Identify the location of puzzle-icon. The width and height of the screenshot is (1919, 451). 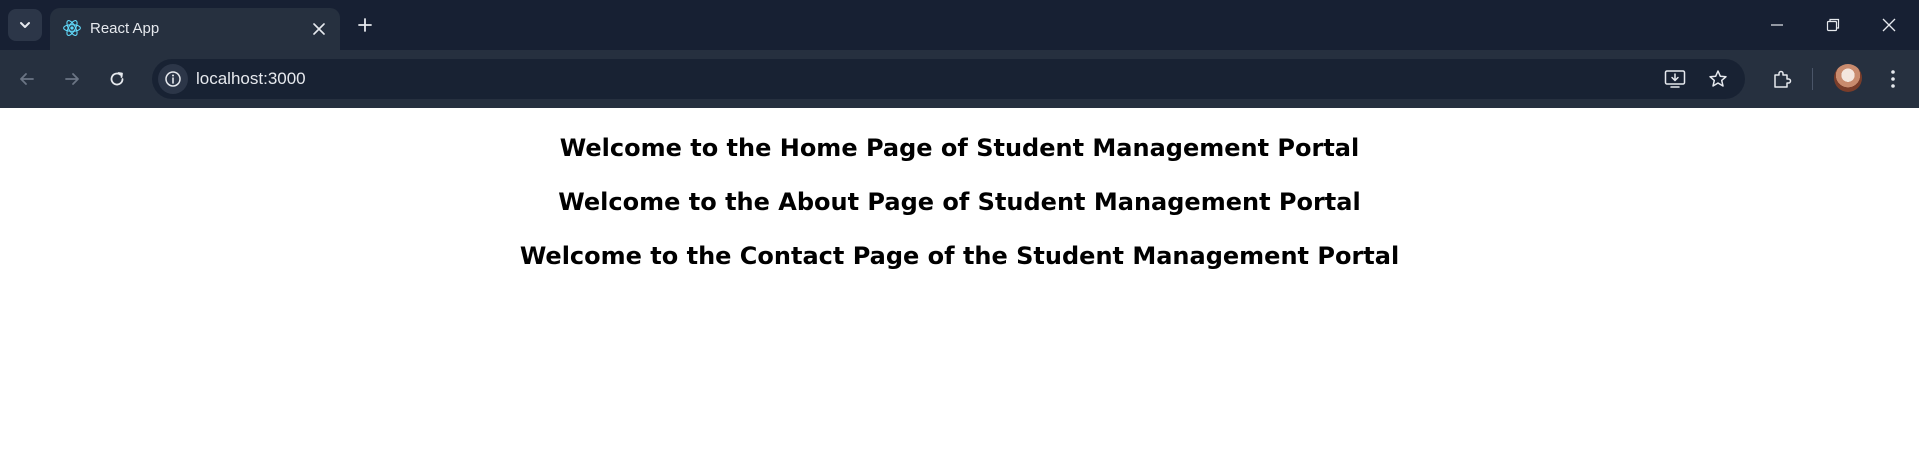
(1783, 79).